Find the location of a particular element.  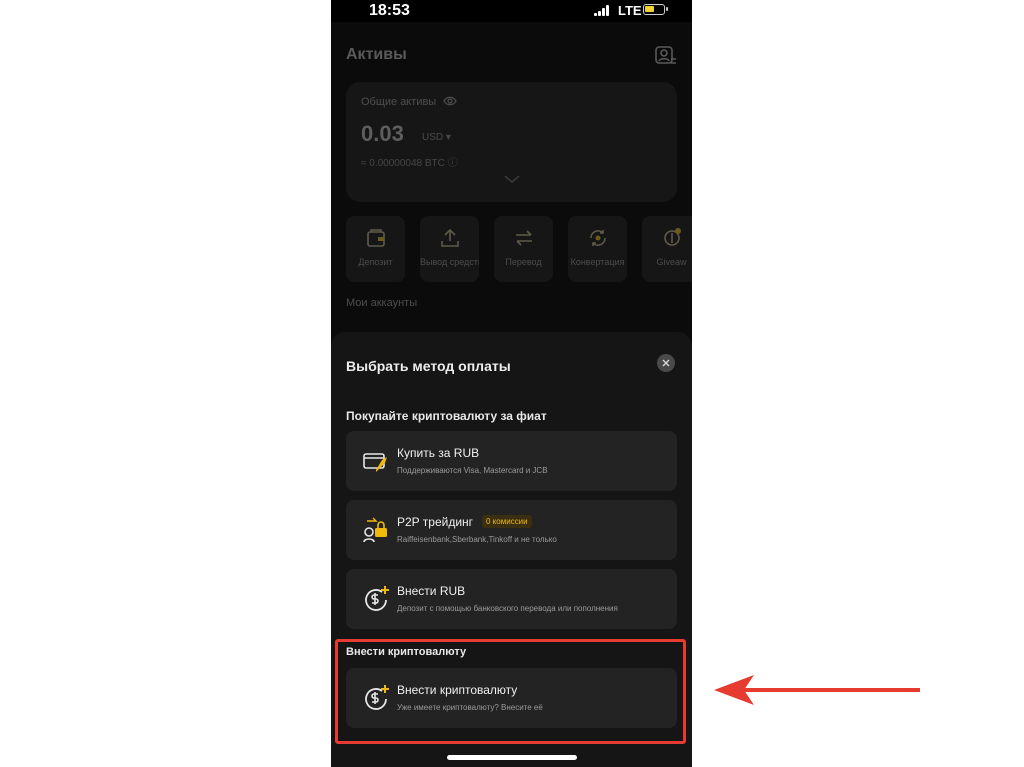

total-assets-value: 0.03 is located at coordinates (382, 133).